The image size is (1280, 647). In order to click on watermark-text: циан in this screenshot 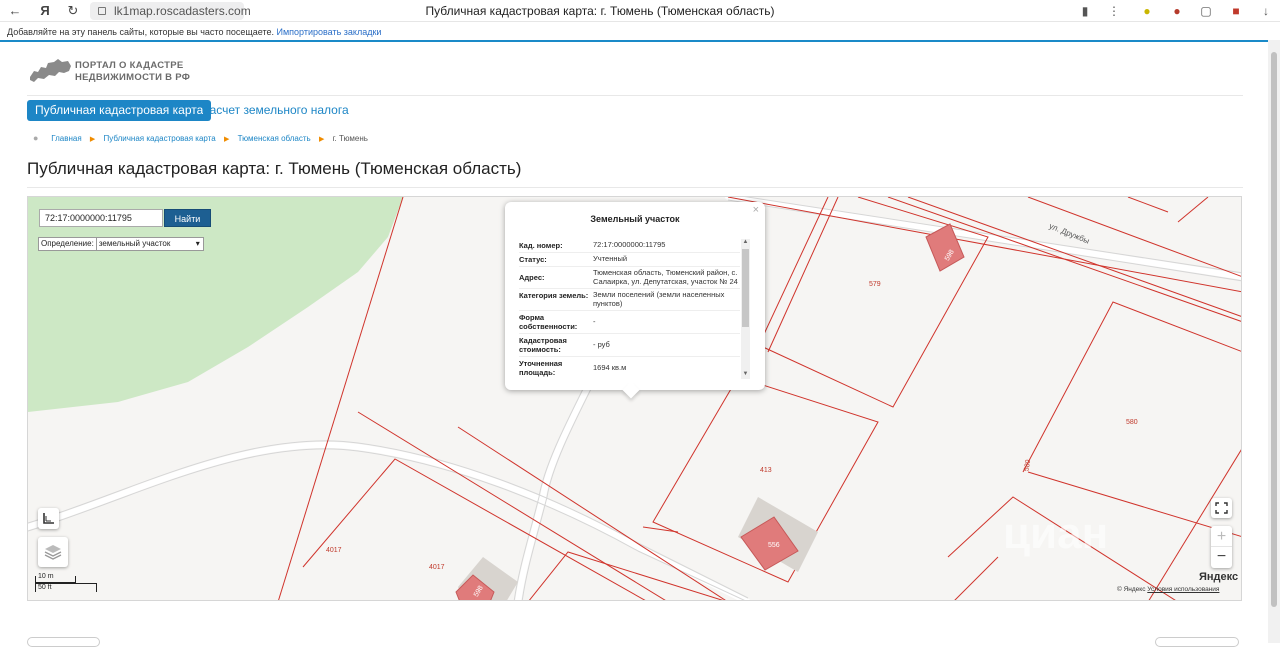, I will do `click(1056, 533)`.